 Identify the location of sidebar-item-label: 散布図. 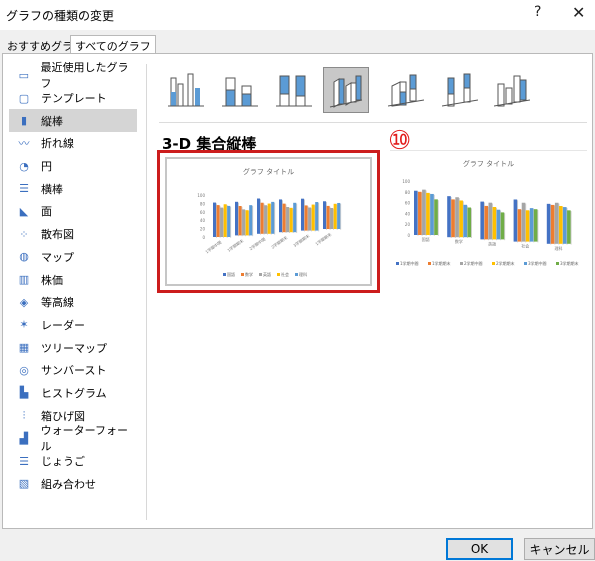
(57, 235).